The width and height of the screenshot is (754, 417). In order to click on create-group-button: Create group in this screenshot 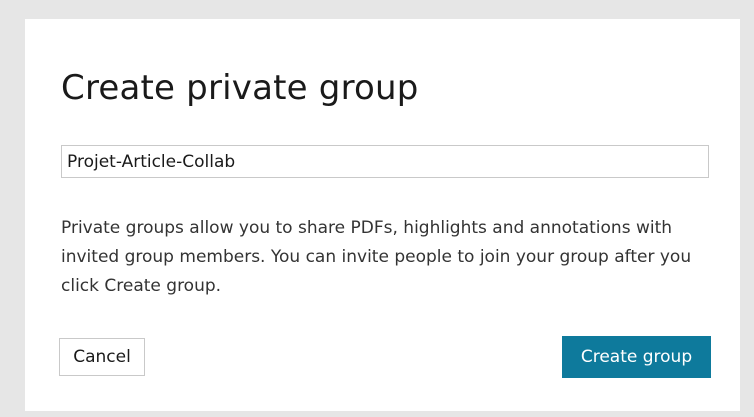, I will do `click(636, 357)`.